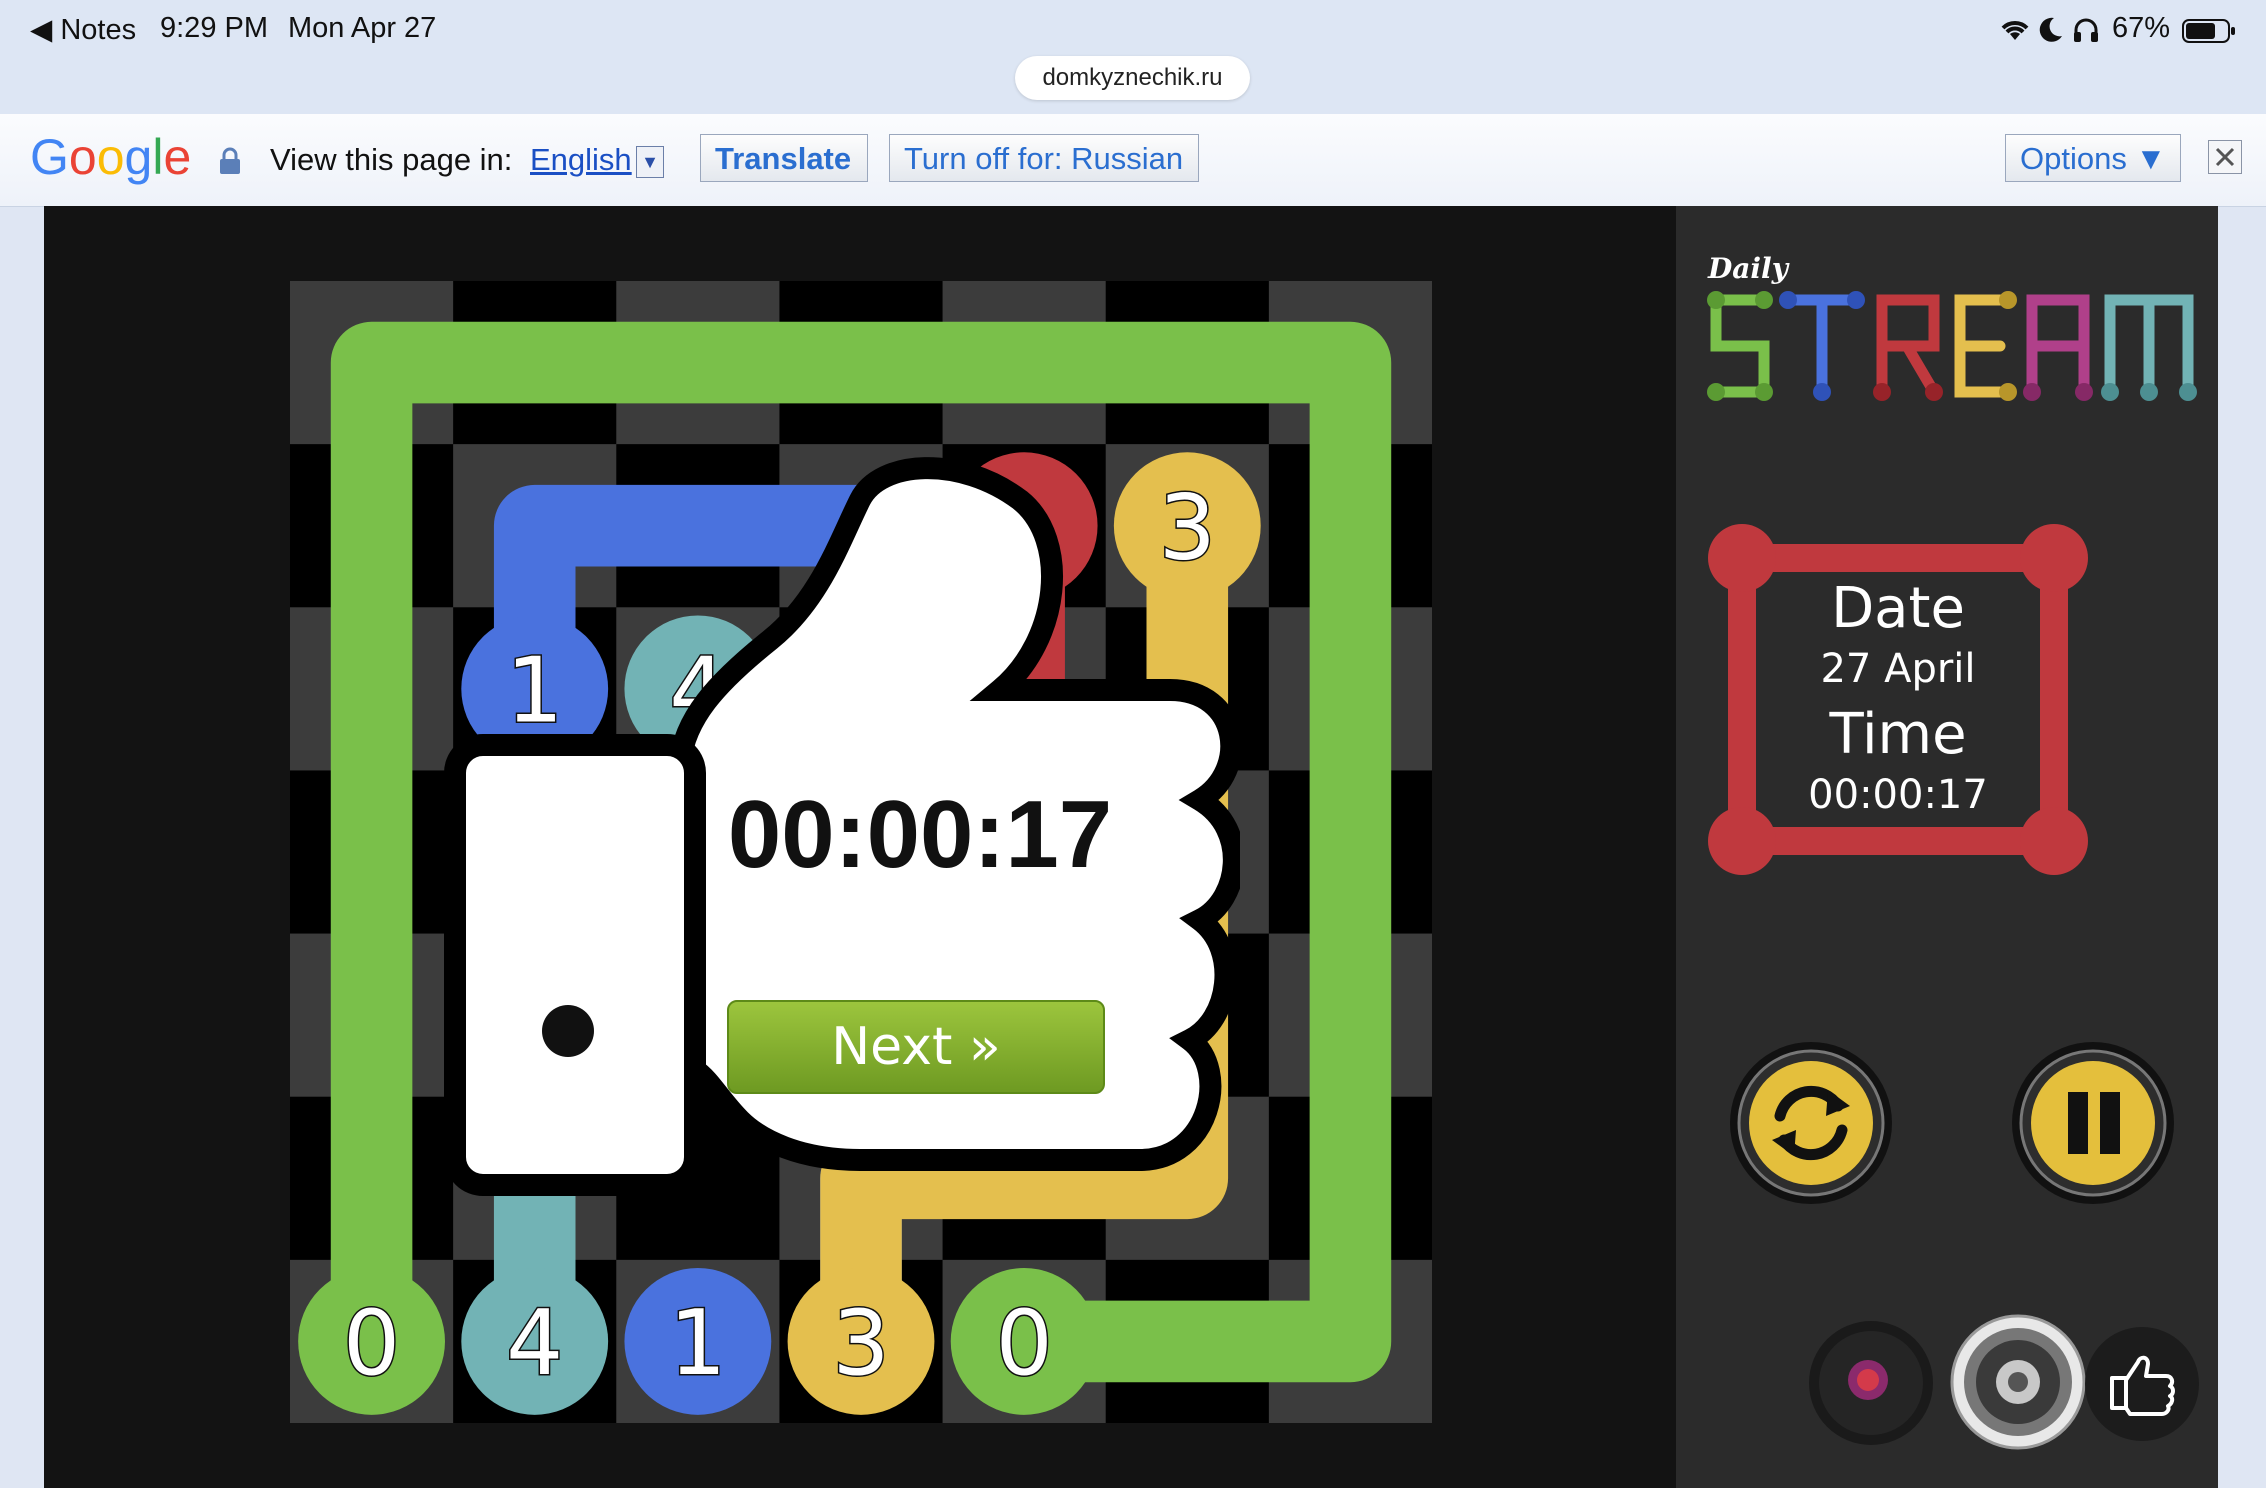 The height and width of the screenshot is (1488, 2266). I want to click on next-button: Next », so click(916, 1047).